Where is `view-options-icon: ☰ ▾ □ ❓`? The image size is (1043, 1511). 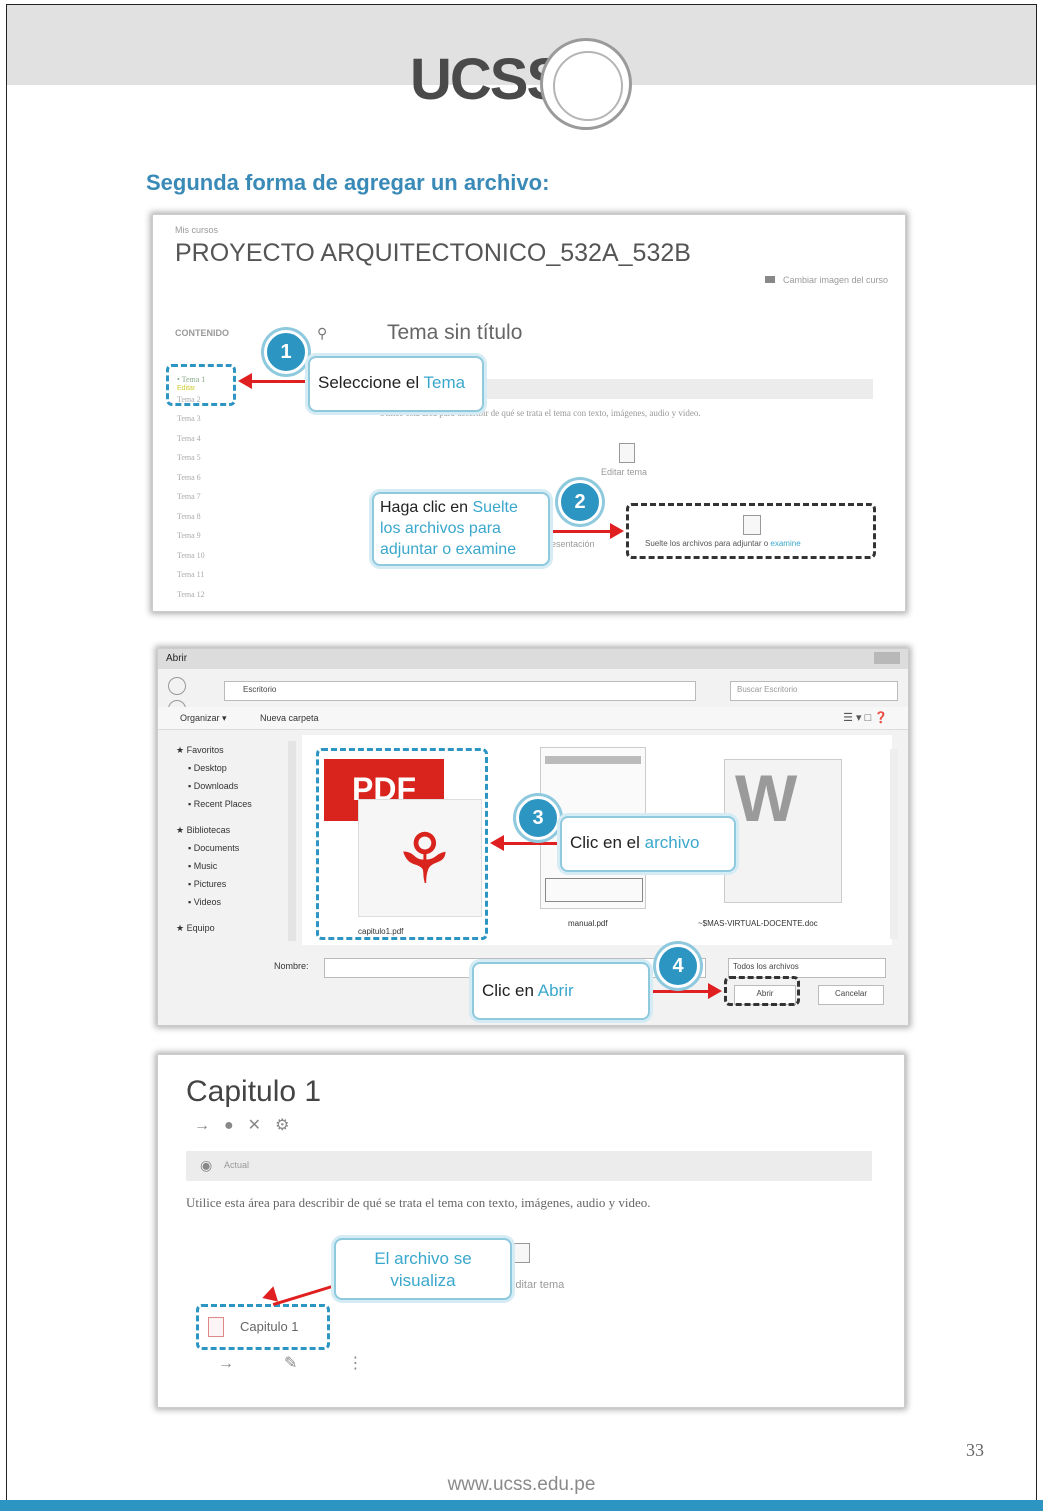 view-options-icon: ☰ ▾ □ ❓ is located at coordinates (865, 717).